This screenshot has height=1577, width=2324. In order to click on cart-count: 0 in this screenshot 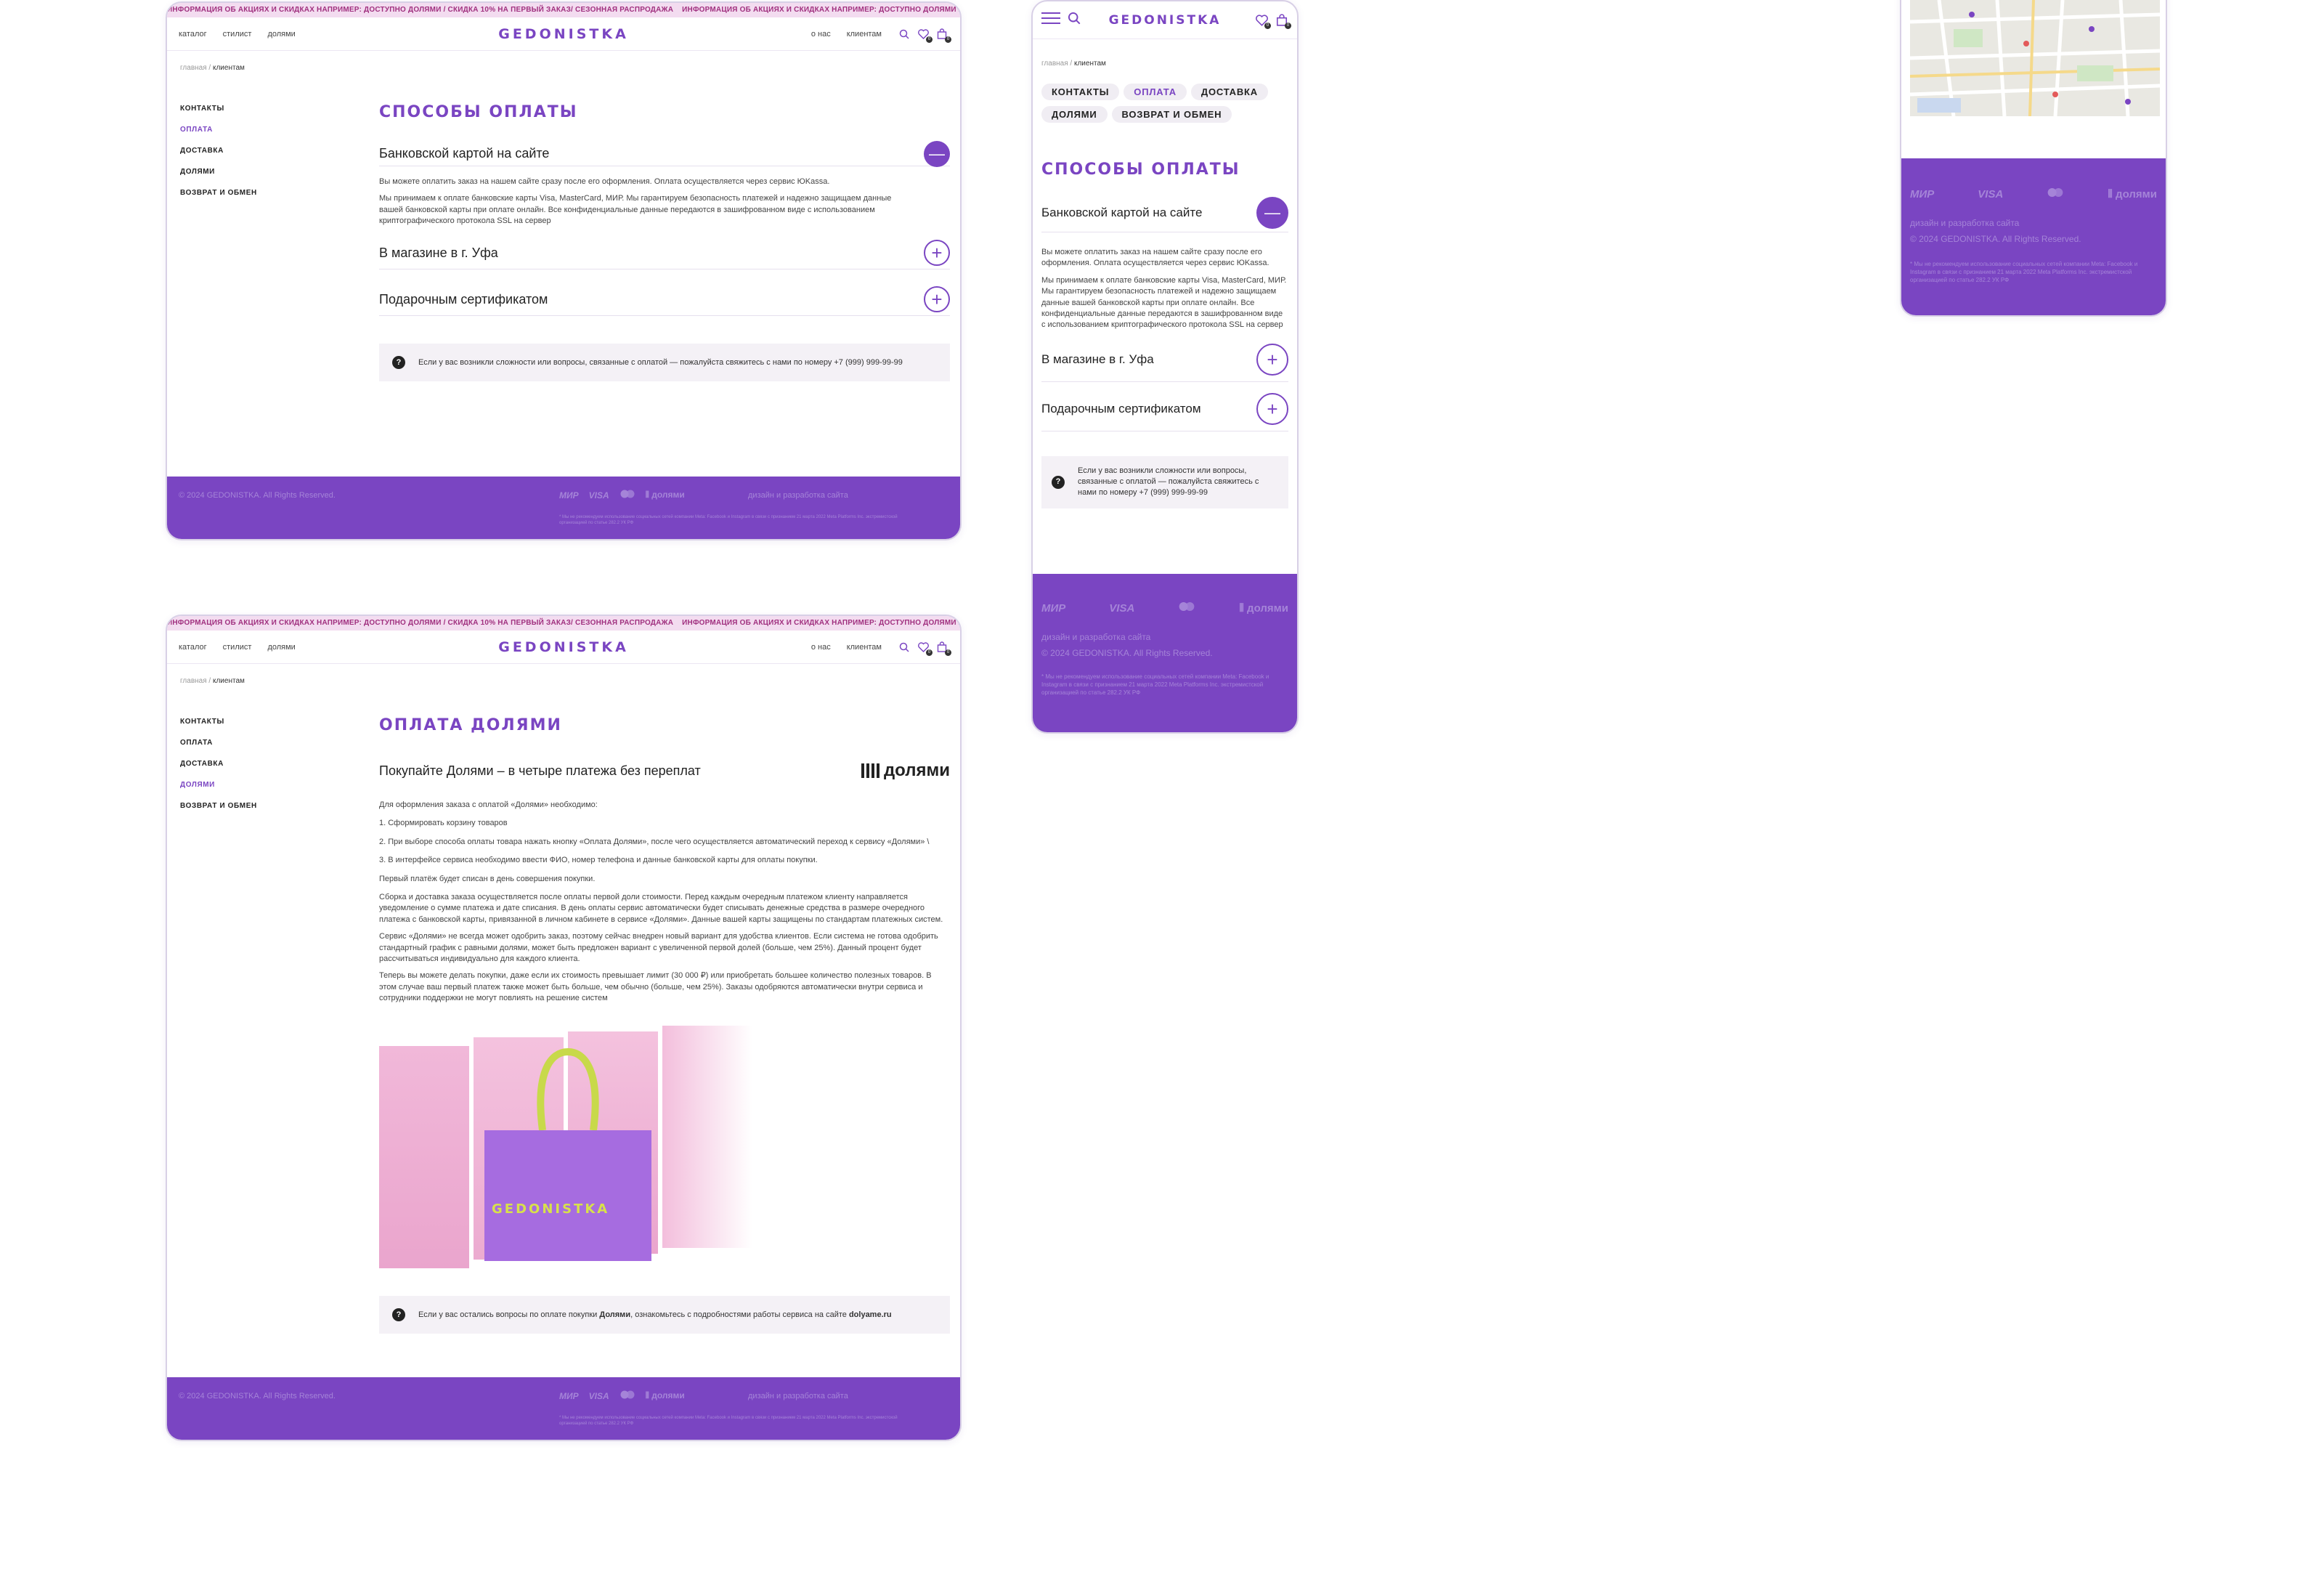, I will do `click(1288, 25)`.